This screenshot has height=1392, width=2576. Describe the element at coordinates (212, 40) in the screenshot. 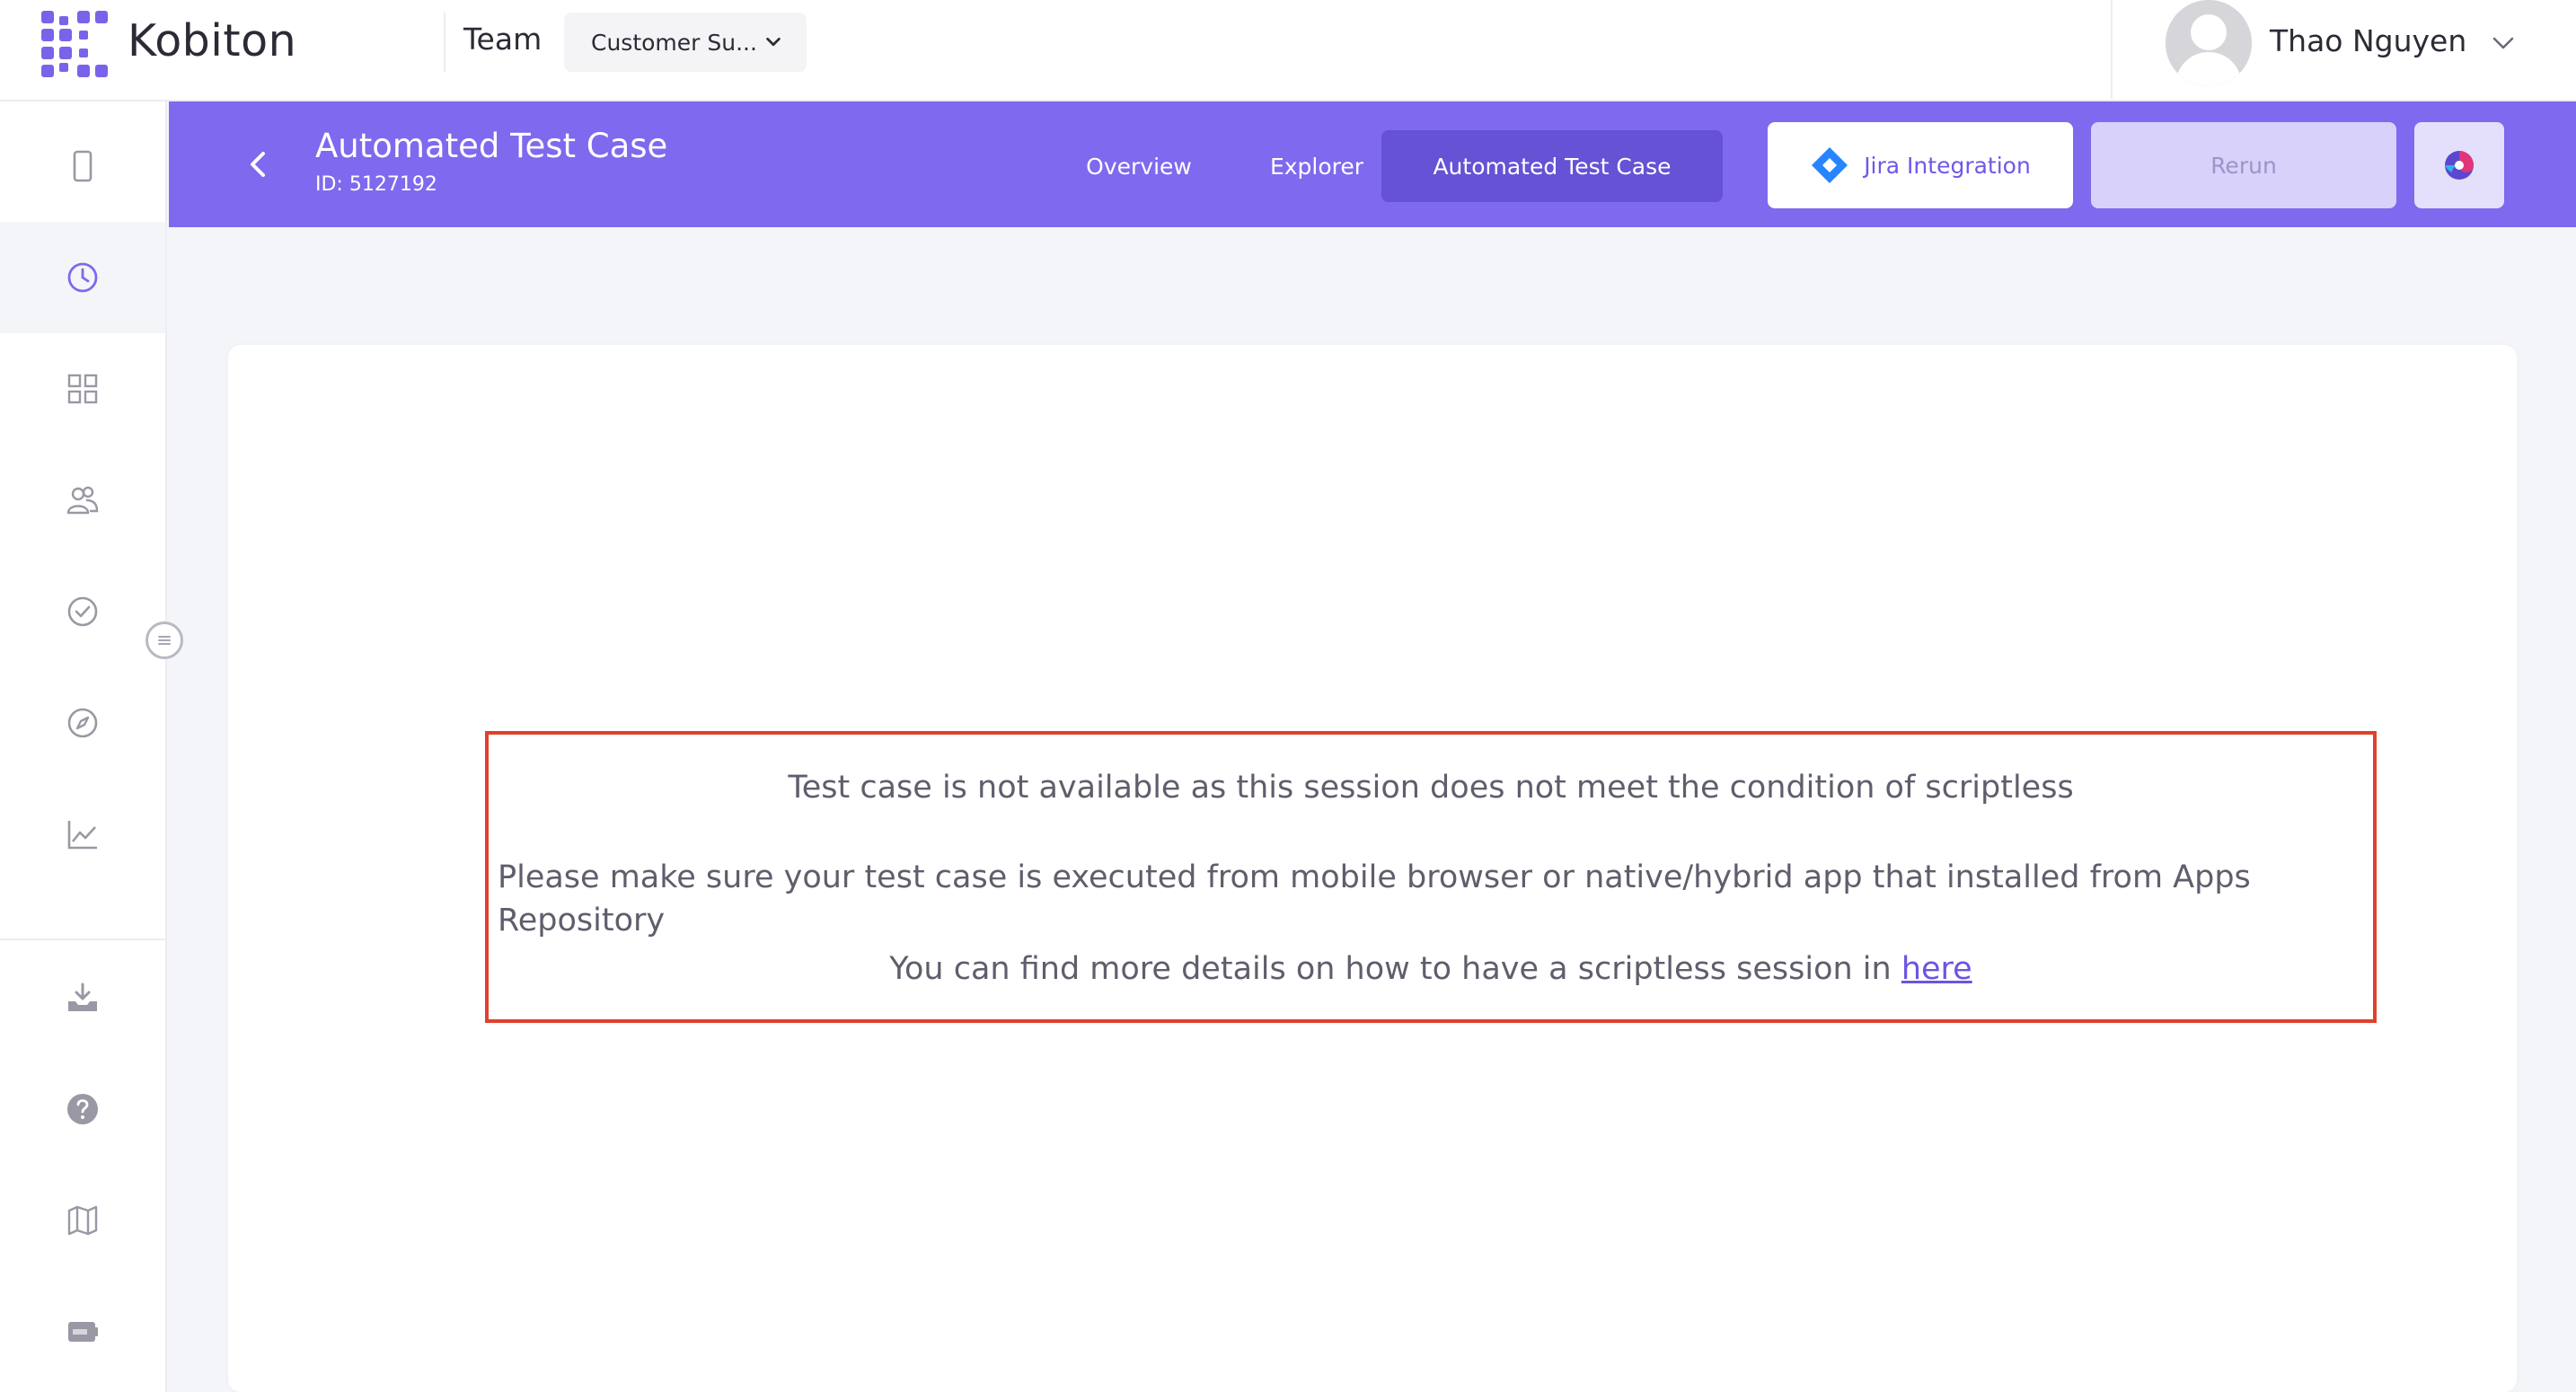

I see `brand-name: Kobiton` at that location.